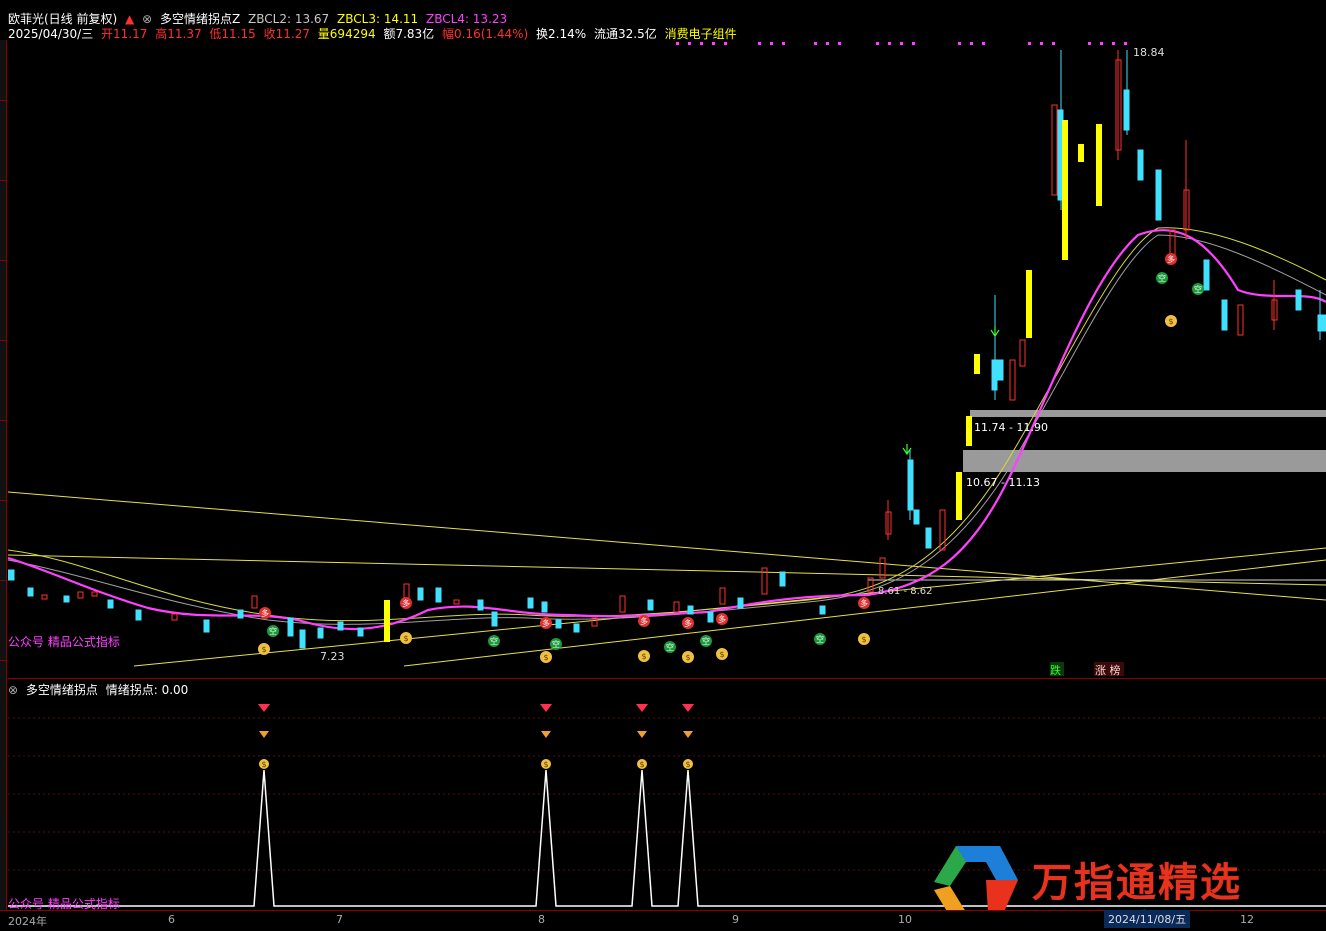 The image size is (1326, 931). I want to click on settings-icon: ⊗, so click(147, 19).